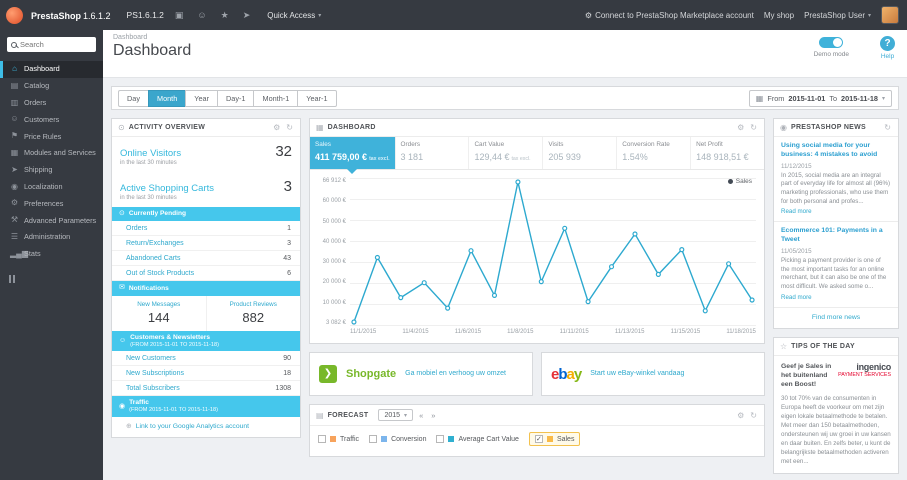  I want to click on forecast-legend-conversion: Conversion, so click(397, 439).